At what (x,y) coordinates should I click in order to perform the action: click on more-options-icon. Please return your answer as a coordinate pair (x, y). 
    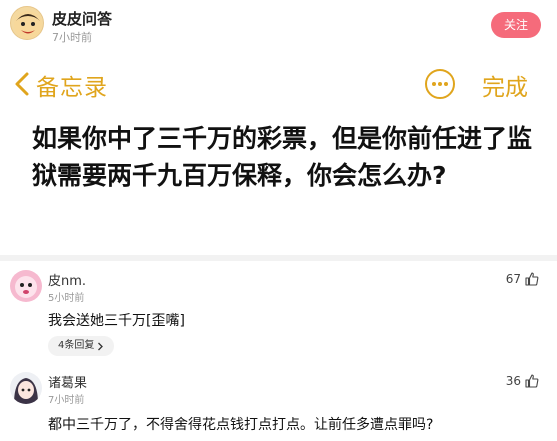
    Looking at the image, I should click on (440, 84).